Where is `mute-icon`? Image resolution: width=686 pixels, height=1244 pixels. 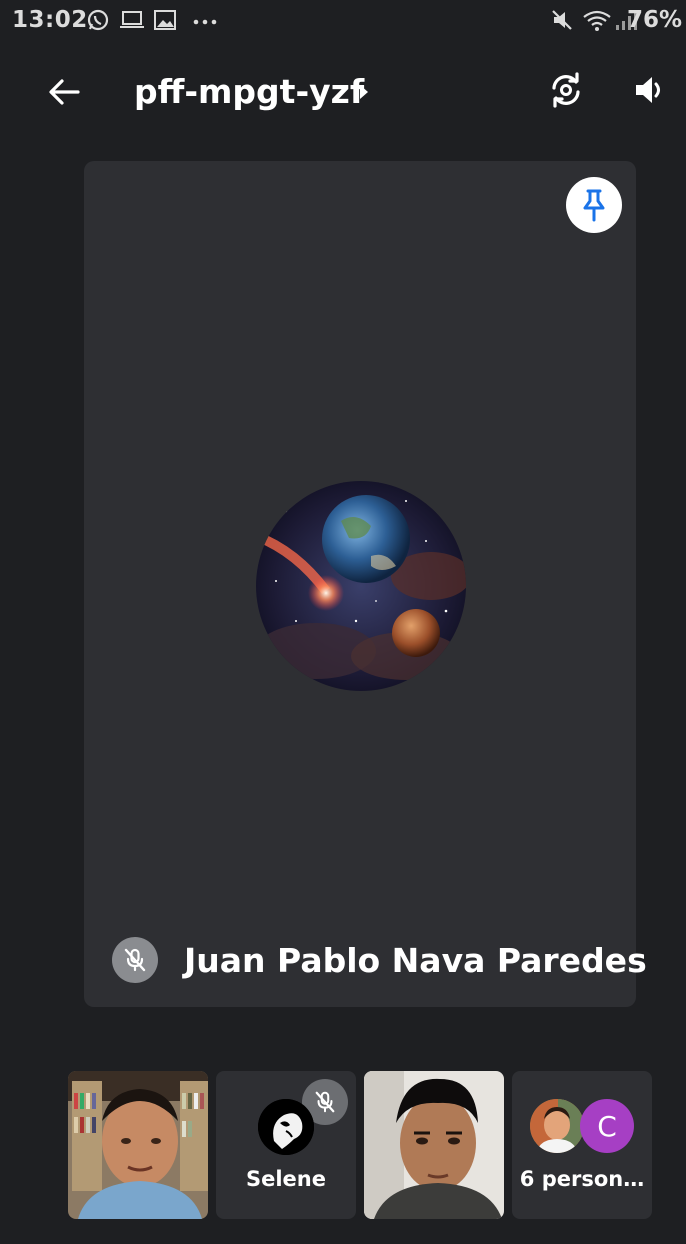 mute-icon is located at coordinates (562, 22).